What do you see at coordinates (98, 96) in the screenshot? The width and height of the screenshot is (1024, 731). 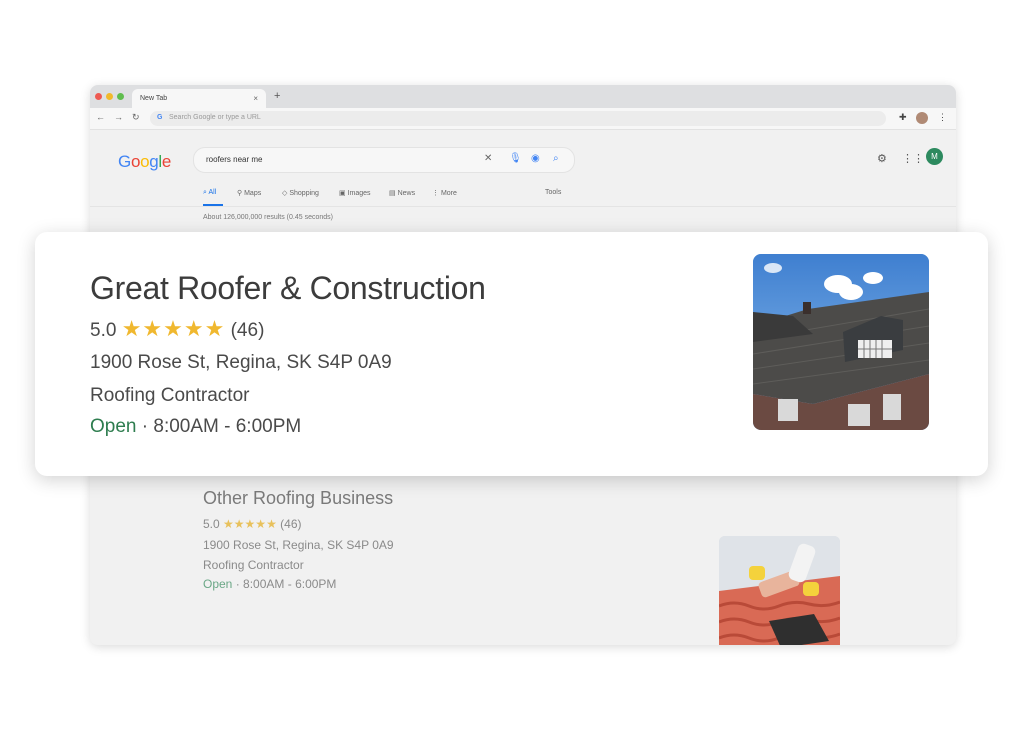 I see `close-window-dot` at bounding box center [98, 96].